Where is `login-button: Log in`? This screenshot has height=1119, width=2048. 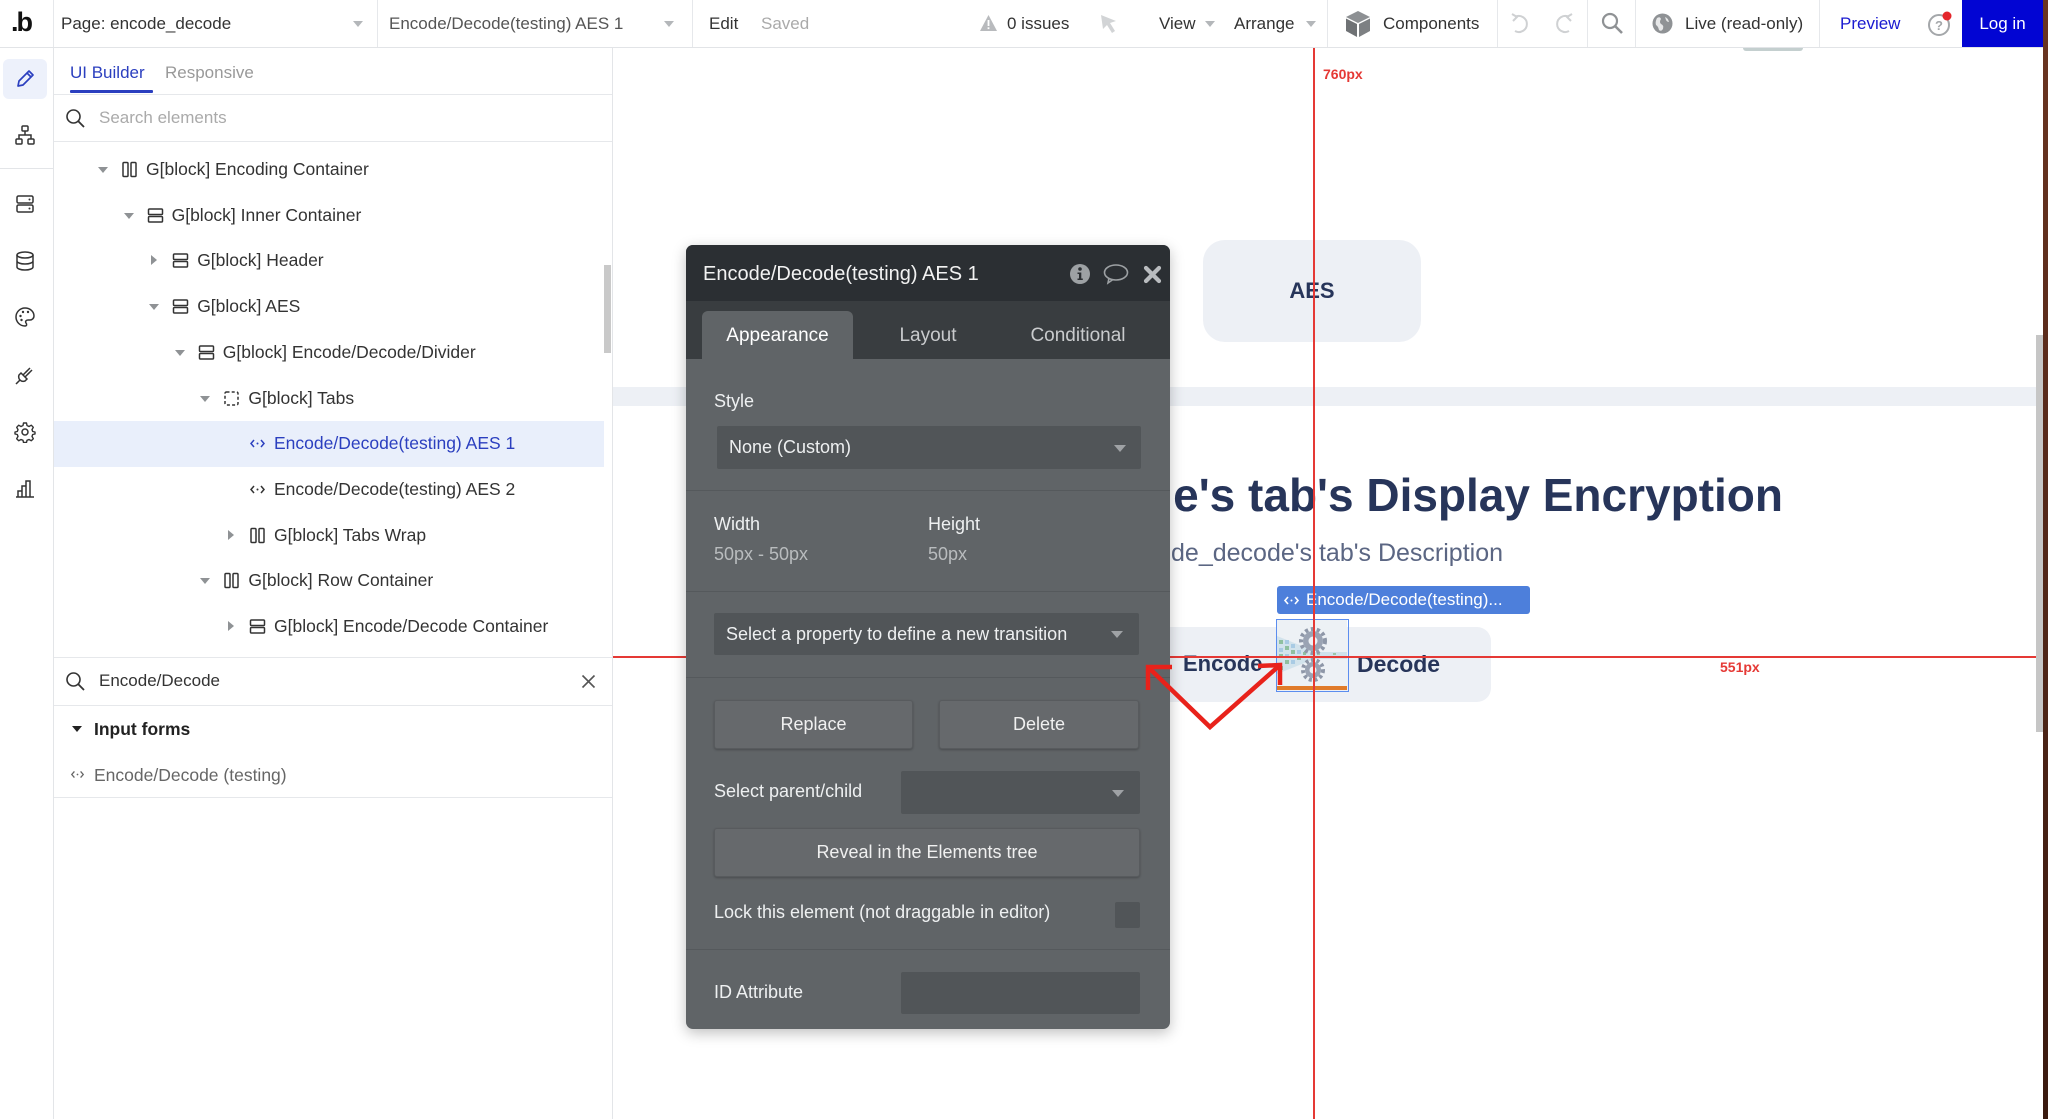
login-button: Log in is located at coordinates (2002, 23).